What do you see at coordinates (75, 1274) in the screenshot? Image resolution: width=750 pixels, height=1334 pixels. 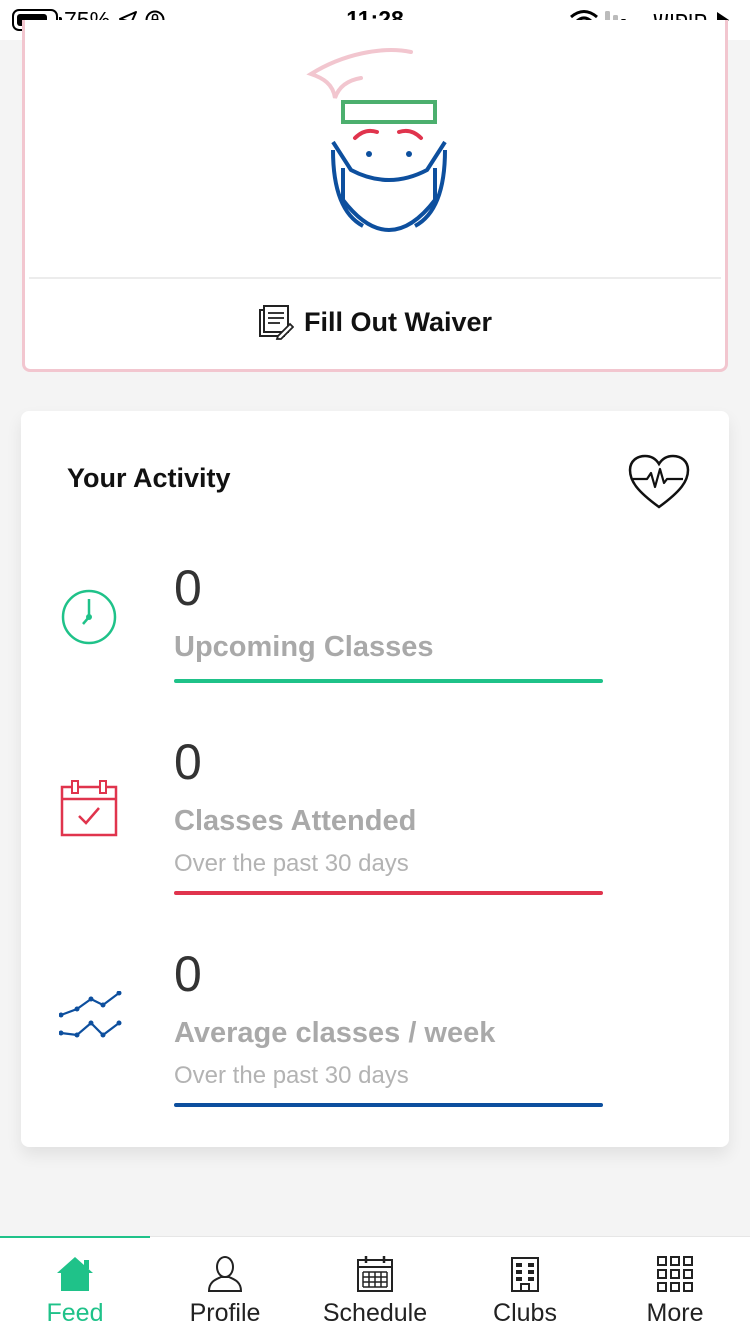 I see `home-icon` at bounding box center [75, 1274].